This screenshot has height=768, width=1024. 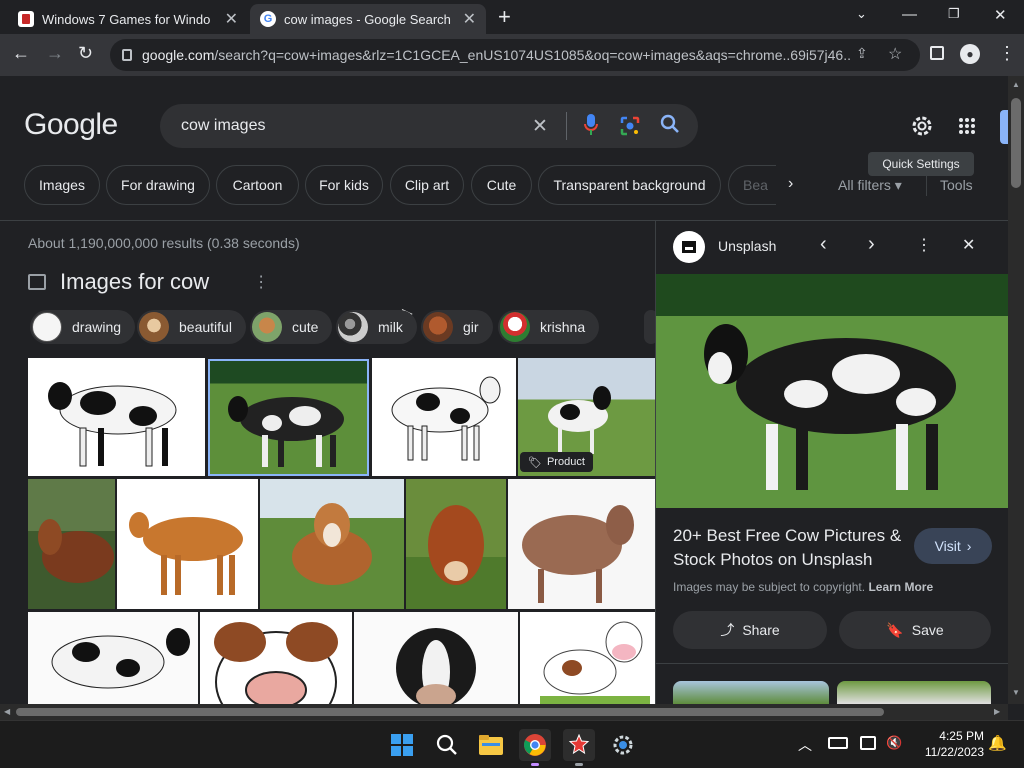 What do you see at coordinates (191, 327) in the screenshot?
I see `related-chip-beautiful: beautiful` at bounding box center [191, 327].